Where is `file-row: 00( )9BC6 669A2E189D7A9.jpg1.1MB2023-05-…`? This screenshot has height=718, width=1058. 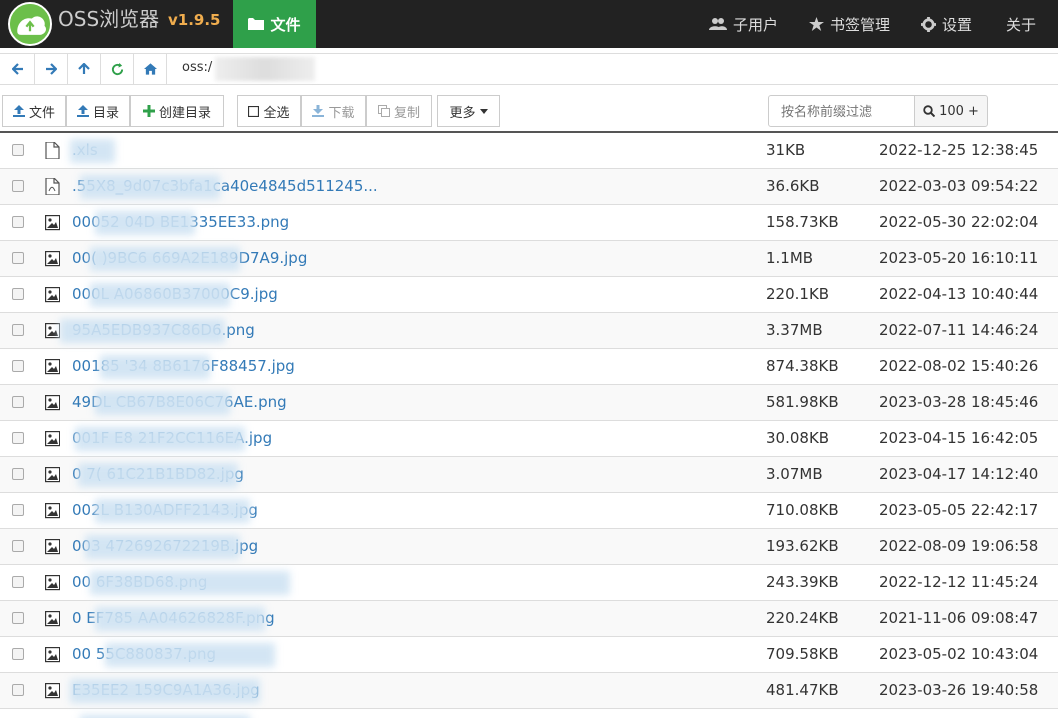 file-row: 00( )9BC6 669A2E189D7A9.jpg1.1MB2023-05-… is located at coordinates (529, 259).